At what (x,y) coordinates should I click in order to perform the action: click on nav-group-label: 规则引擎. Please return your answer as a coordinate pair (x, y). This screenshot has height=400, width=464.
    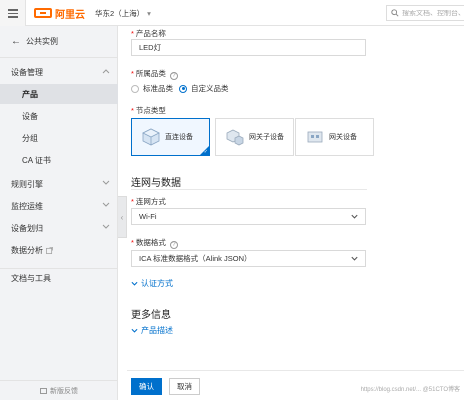
    Looking at the image, I should click on (27, 184).